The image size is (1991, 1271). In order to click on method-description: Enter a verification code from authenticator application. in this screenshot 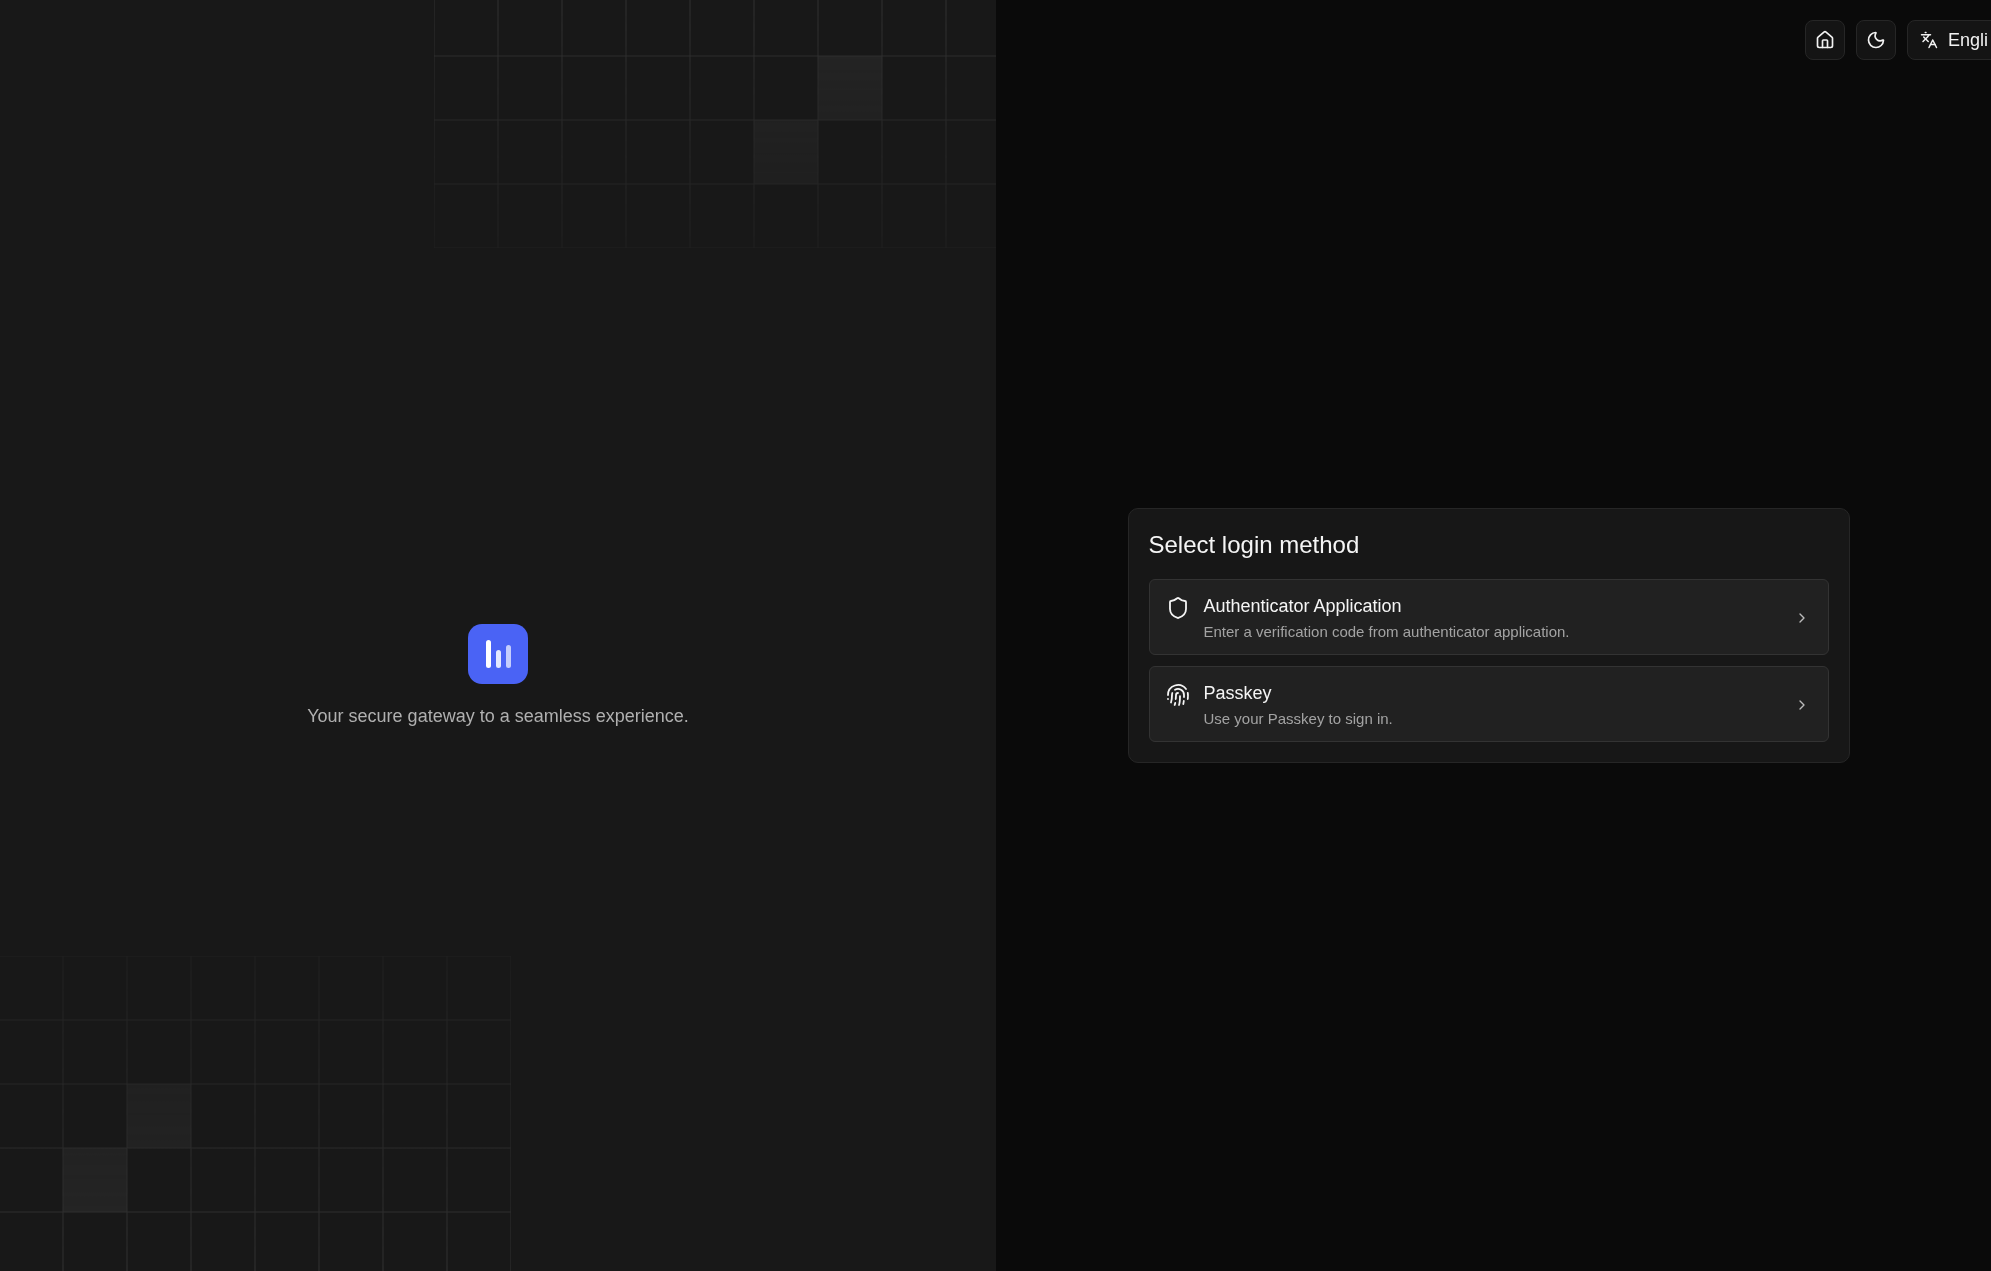, I will do `click(1387, 631)`.